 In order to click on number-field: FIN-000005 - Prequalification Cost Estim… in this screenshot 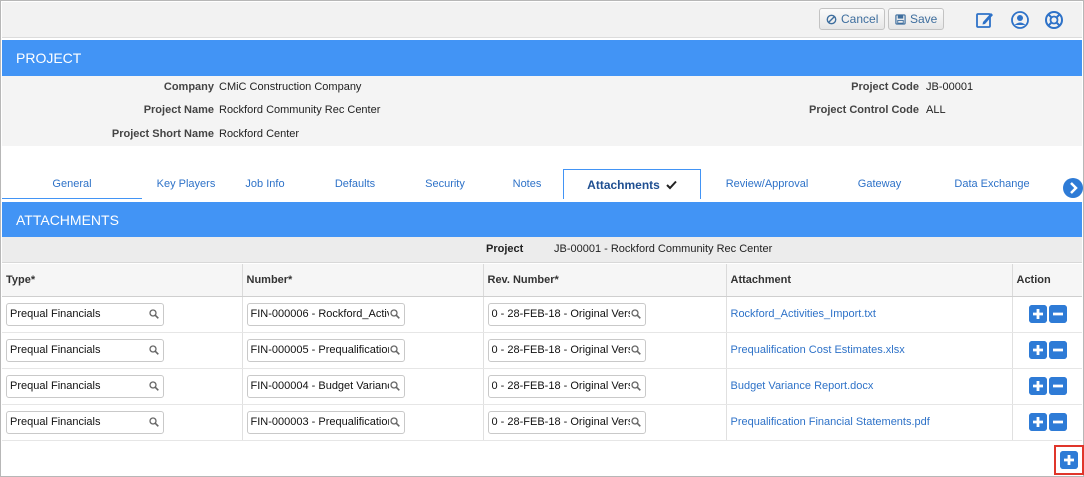, I will do `click(325, 350)`.